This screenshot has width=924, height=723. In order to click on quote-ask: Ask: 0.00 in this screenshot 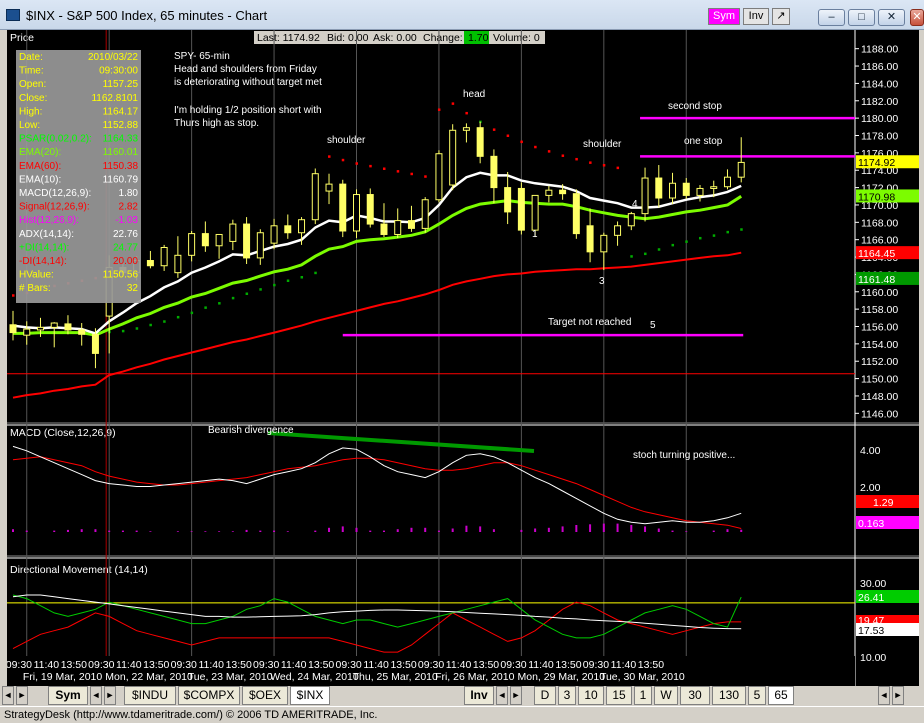, I will do `click(395, 38)`.